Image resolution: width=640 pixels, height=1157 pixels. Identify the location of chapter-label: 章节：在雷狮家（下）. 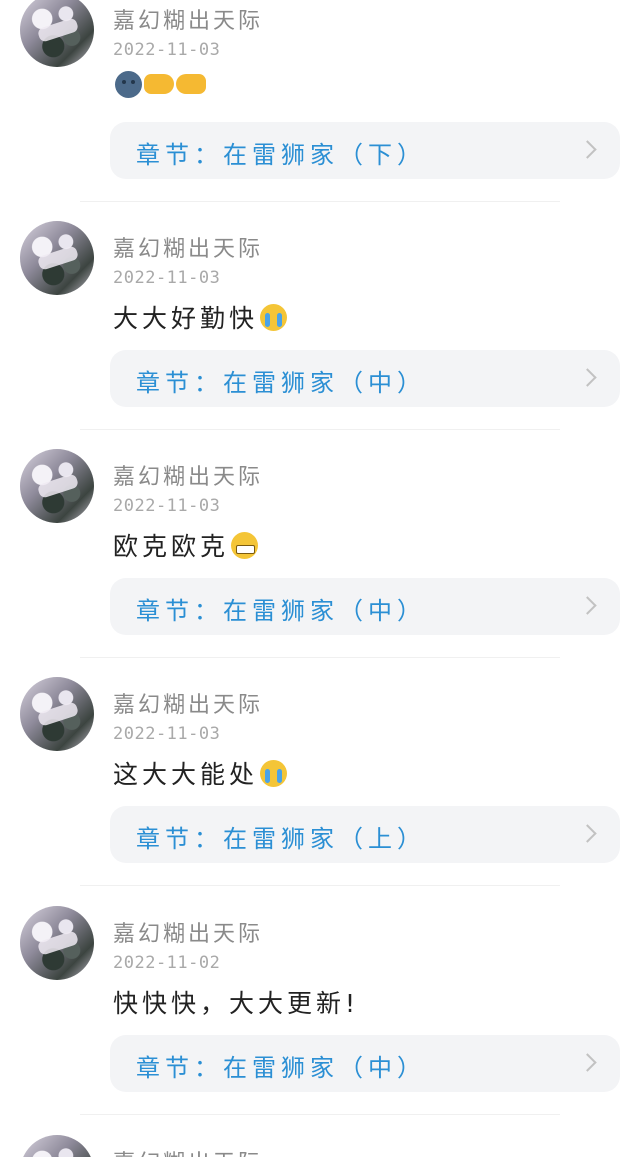
(281, 155).